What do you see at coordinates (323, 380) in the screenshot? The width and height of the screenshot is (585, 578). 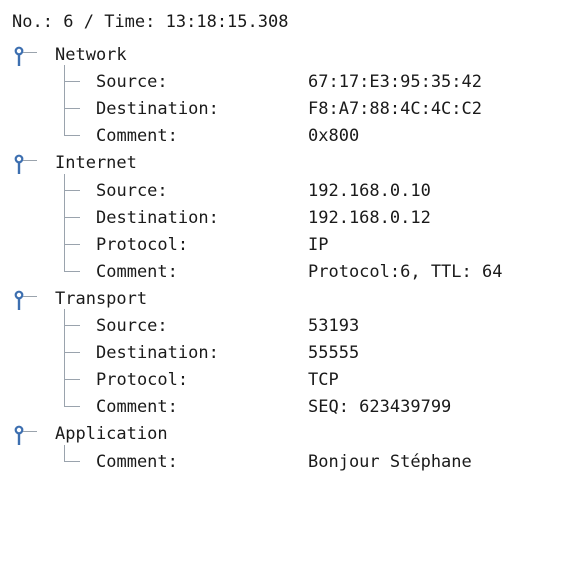 I see `field-value: TCP` at bounding box center [323, 380].